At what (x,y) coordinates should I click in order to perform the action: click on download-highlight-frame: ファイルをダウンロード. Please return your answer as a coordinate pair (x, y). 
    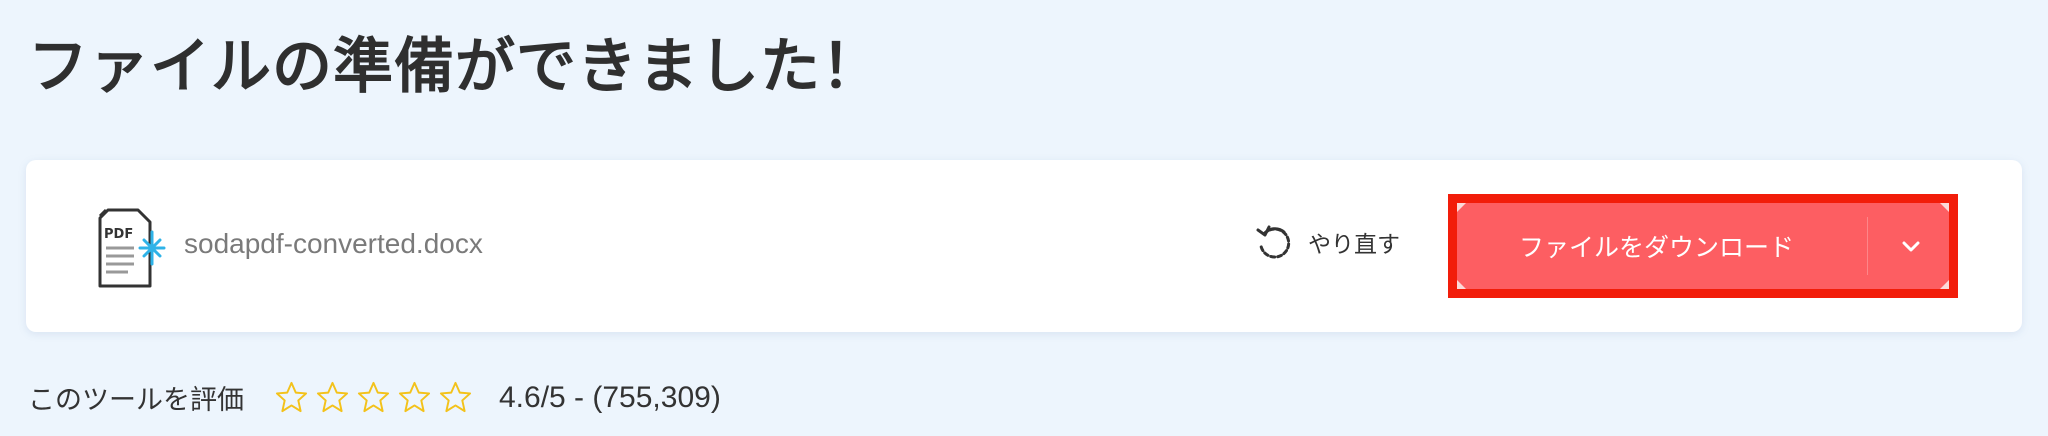
    Looking at the image, I should click on (1703, 246).